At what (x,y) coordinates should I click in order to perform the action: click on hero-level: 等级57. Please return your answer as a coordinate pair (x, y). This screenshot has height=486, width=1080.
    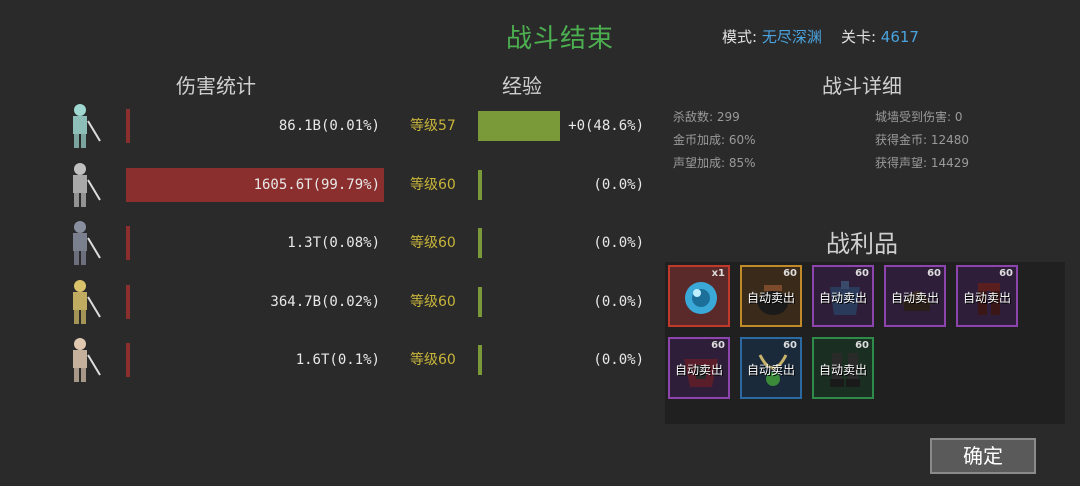
    Looking at the image, I should click on (433, 126).